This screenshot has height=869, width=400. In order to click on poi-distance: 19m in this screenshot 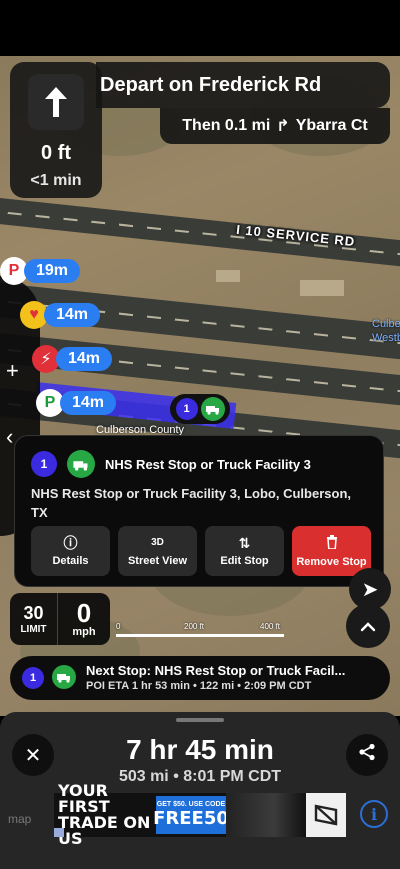, I will do `click(52, 271)`.